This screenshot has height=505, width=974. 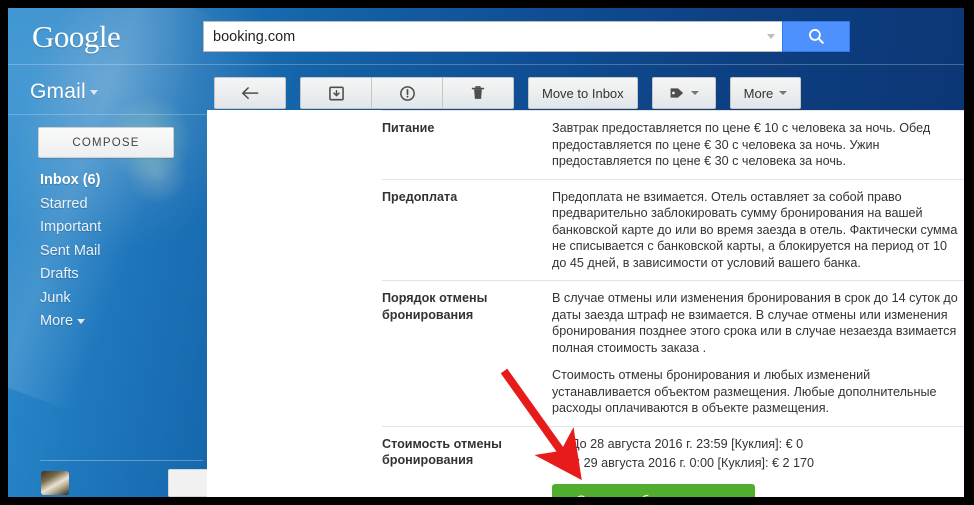 What do you see at coordinates (57, 321) in the screenshot?
I see `sidebar-item-label: More` at bounding box center [57, 321].